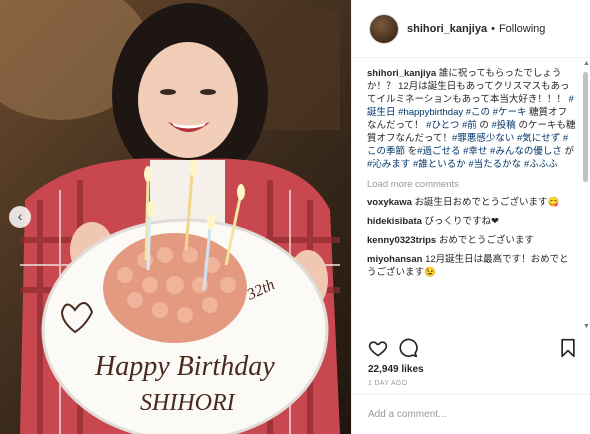 This screenshot has width=590, height=434. I want to click on hashtag-link: #沁みます, so click(388, 164).